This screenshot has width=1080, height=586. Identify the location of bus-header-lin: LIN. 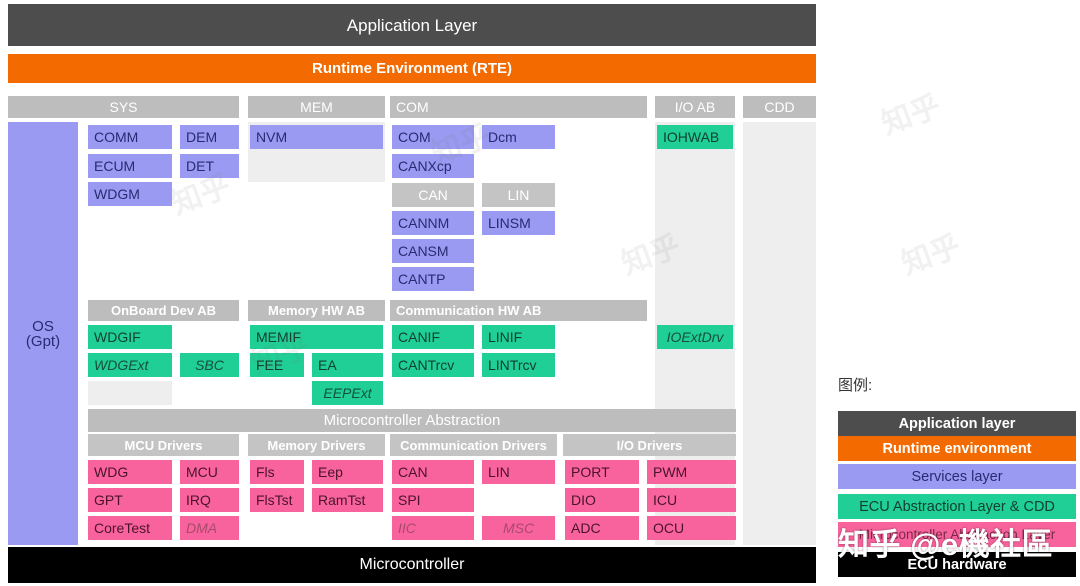
(518, 195).